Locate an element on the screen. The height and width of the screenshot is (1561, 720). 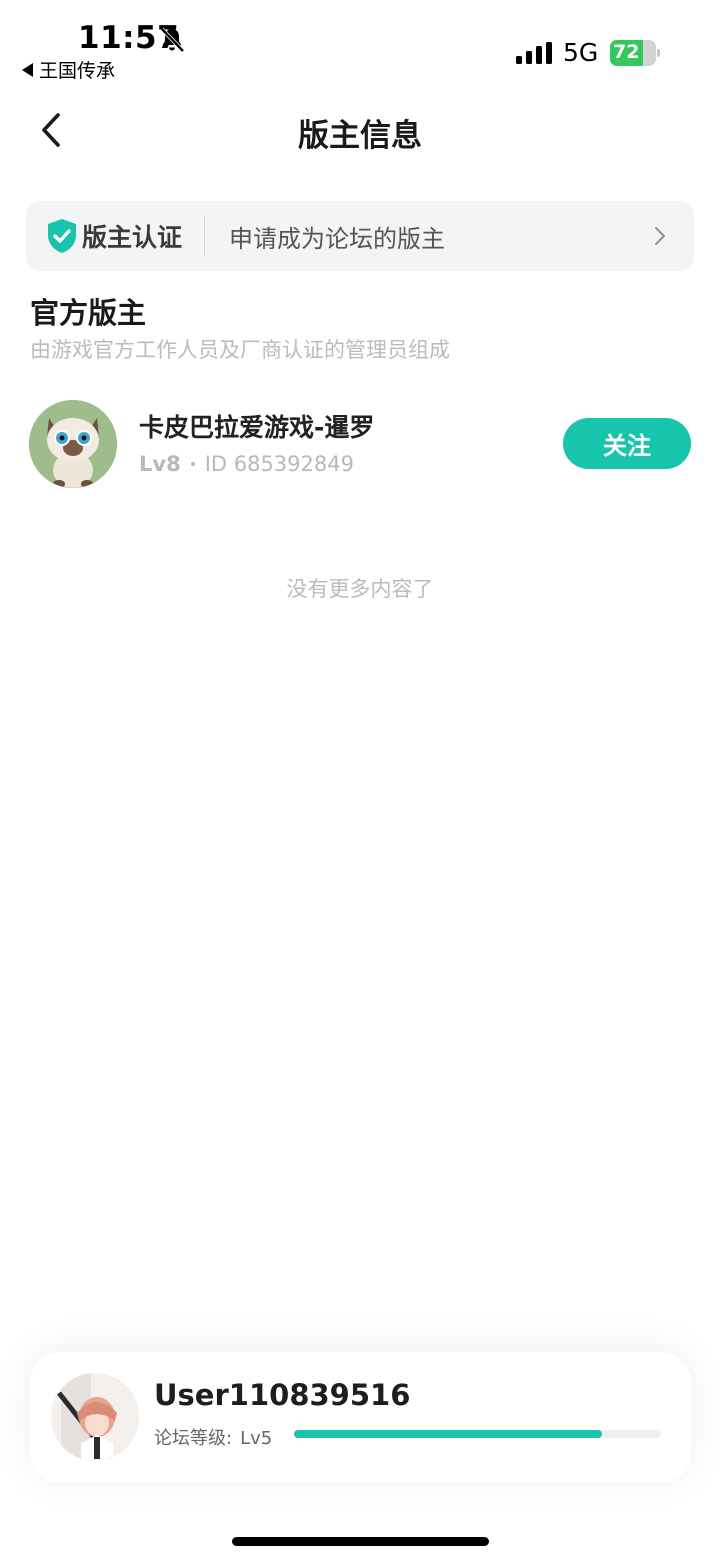
moderator-level: Lv8 is located at coordinates (160, 464).